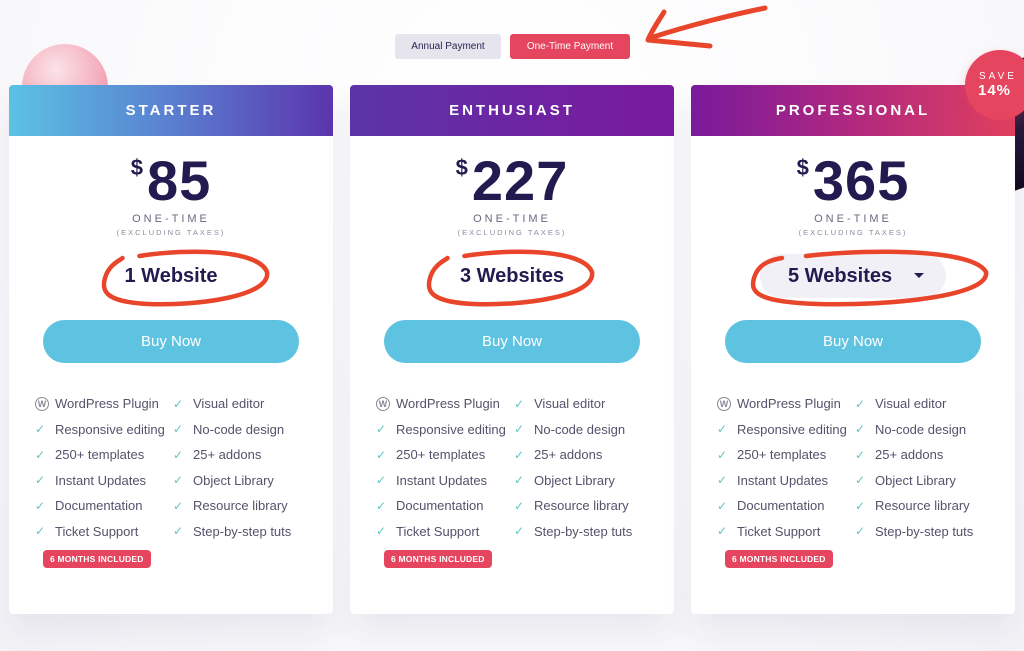 This screenshot has width=1024, height=651. I want to click on websites-count: 3 Websites, so click(512, 276).